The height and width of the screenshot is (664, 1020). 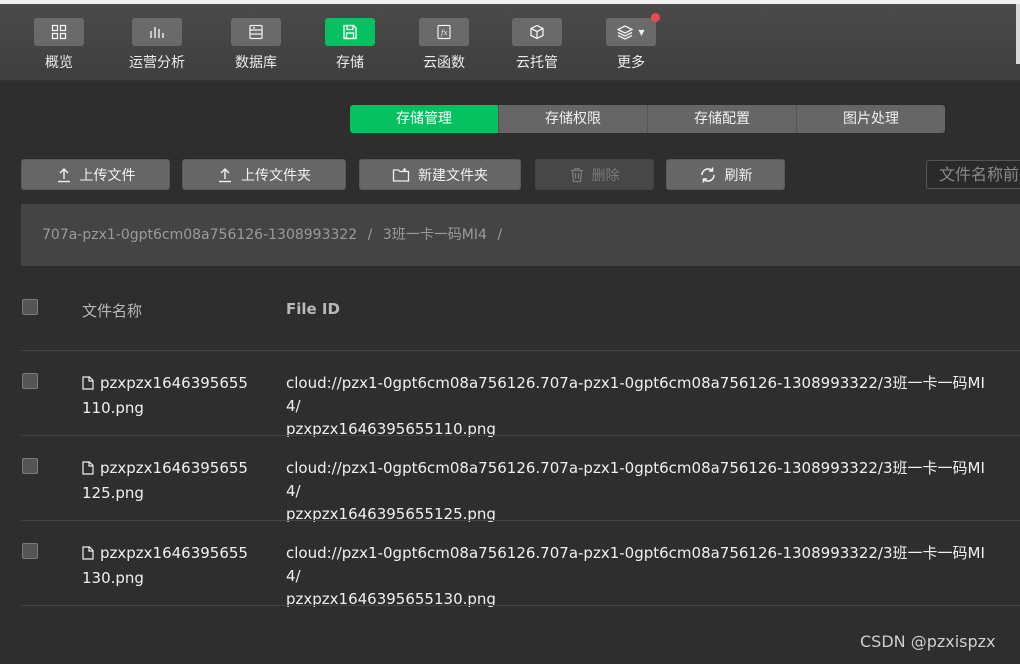 I want to click on nav-functions: fx 云函数, so click(x=444, y=47).